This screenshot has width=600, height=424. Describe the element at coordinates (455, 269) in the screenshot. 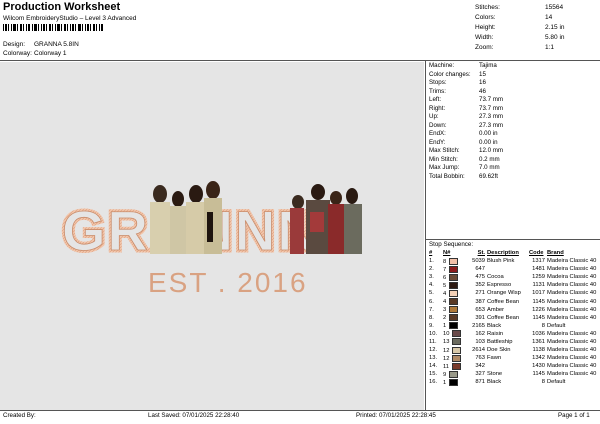

I see `row-needle: 7` at that location.